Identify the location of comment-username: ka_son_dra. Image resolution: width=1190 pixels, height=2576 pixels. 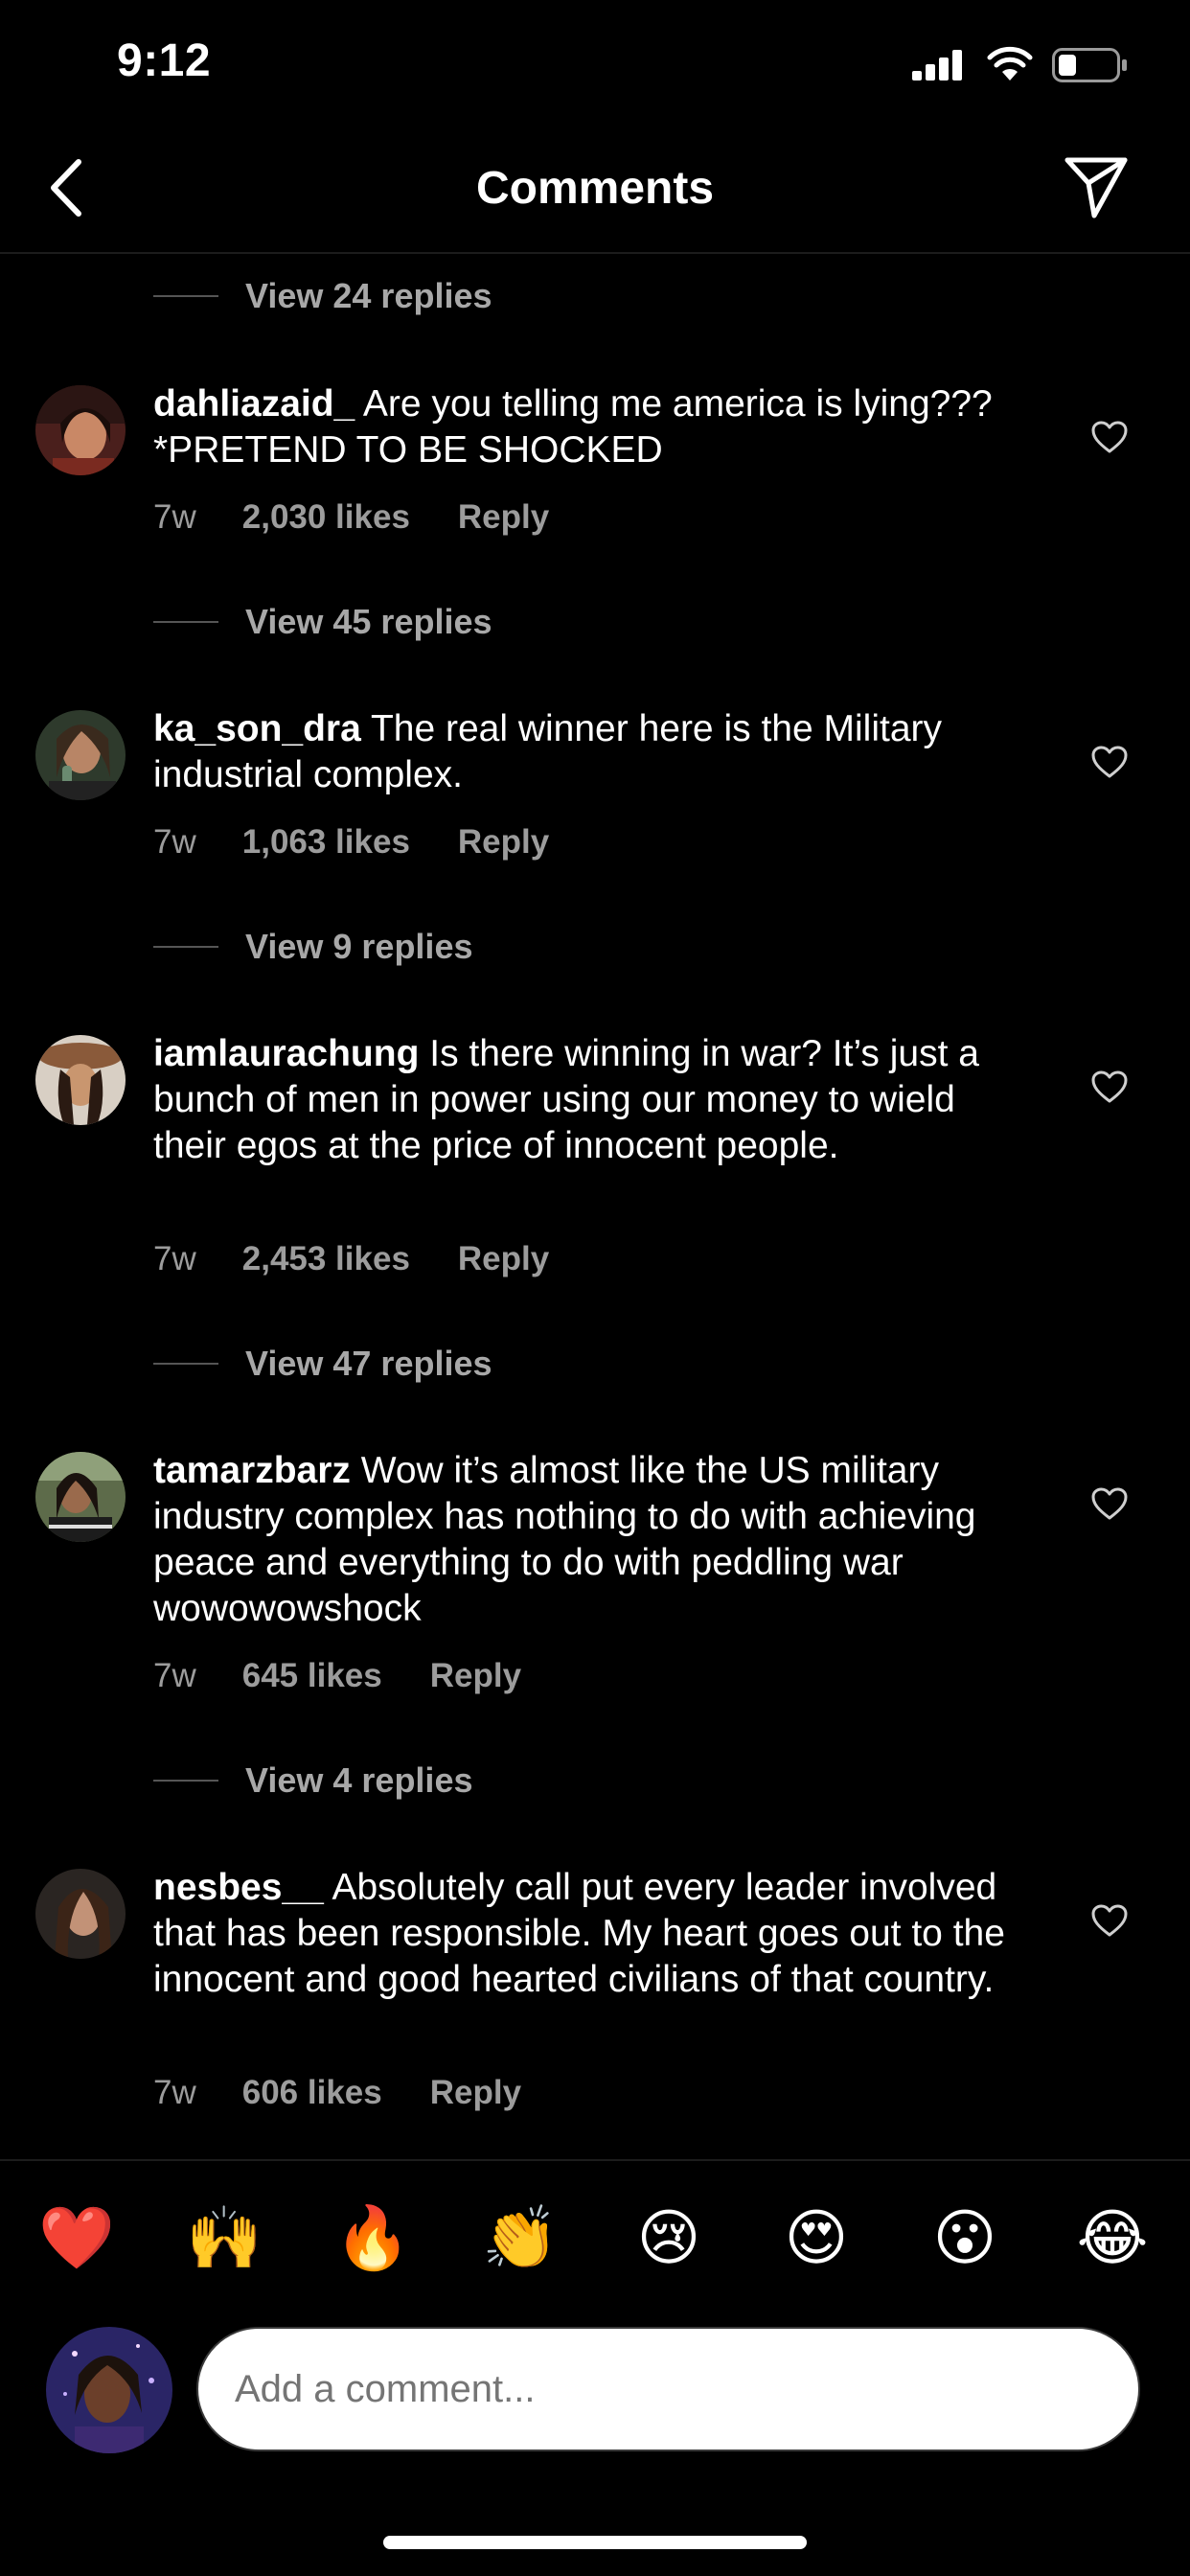
(257, 728).